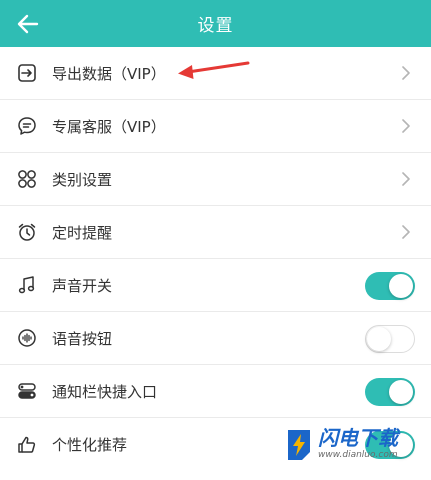 This screenshot has height=480, width=431. I want to click on music-note-icon, so click(27, 285).